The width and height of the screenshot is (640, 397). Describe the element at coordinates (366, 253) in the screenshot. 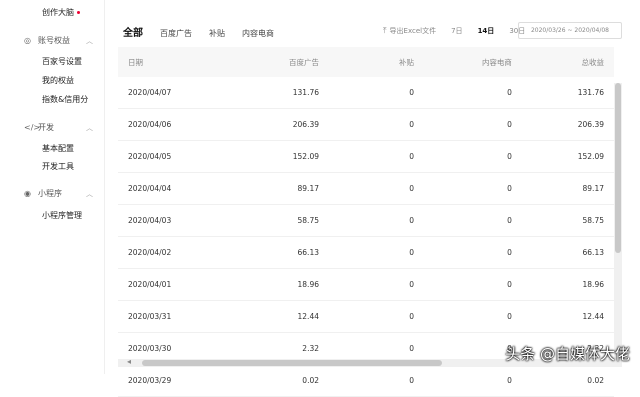

I see `table-row: 2020/04/02 66.13 0 0 66.13` at that location.